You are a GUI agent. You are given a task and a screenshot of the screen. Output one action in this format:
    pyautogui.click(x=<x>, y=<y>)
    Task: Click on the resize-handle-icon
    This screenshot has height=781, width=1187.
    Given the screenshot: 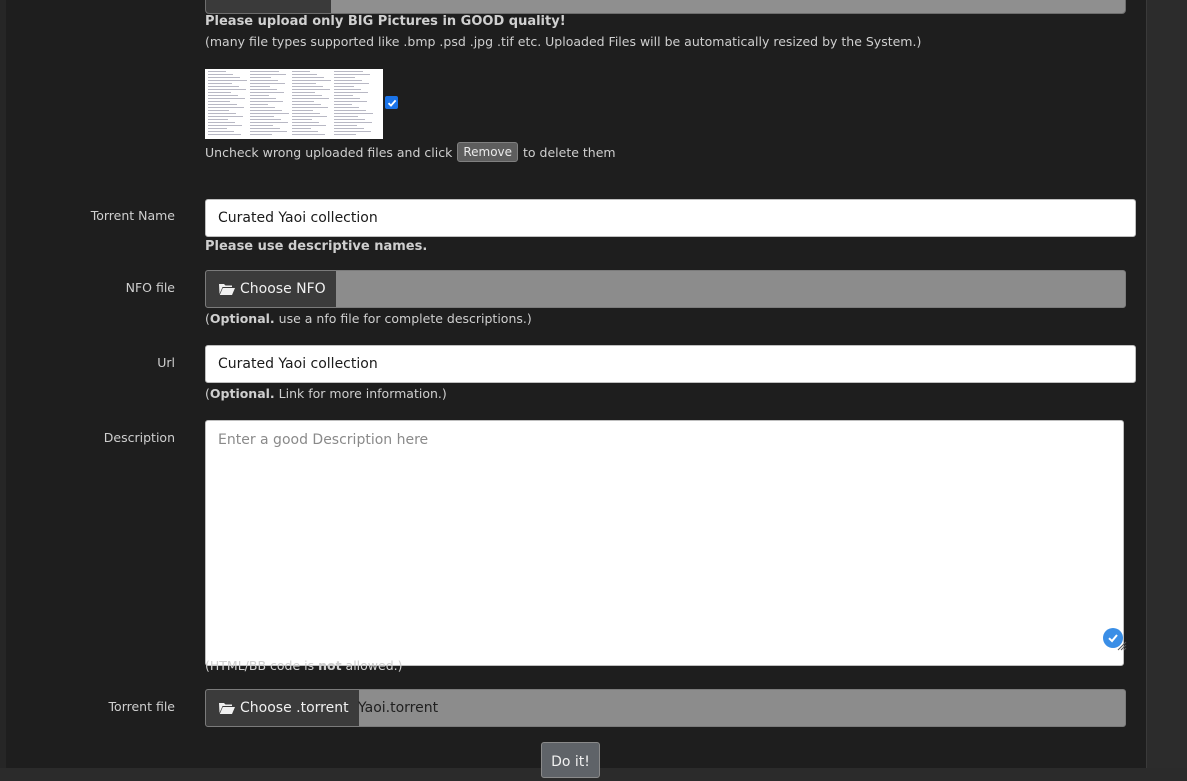 What is the action you would take?
    pyautogui.click(x=1122, y=646)
    